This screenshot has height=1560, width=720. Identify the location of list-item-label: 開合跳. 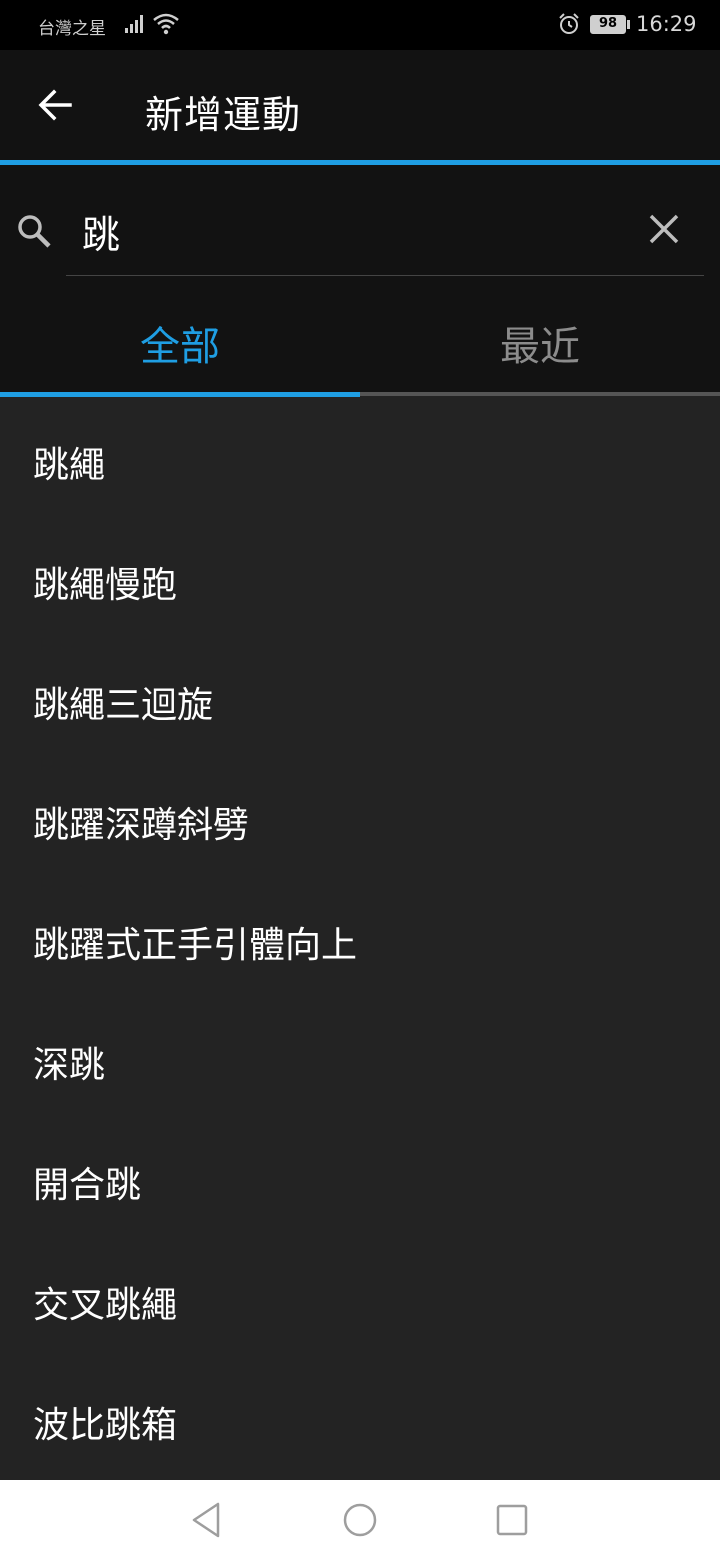
(87, 1185).